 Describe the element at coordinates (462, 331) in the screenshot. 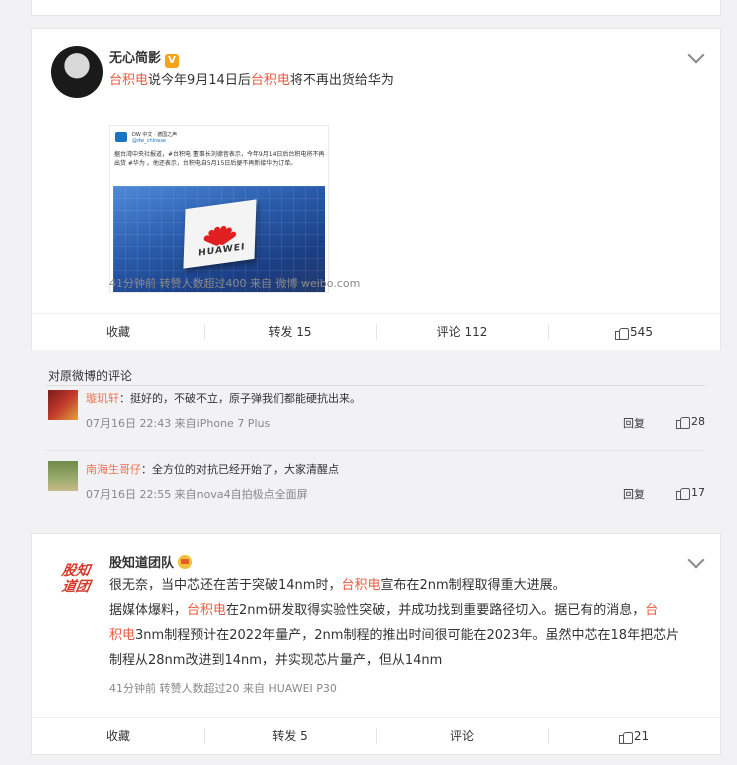

I see `comment-button: 评论 112` at that location.